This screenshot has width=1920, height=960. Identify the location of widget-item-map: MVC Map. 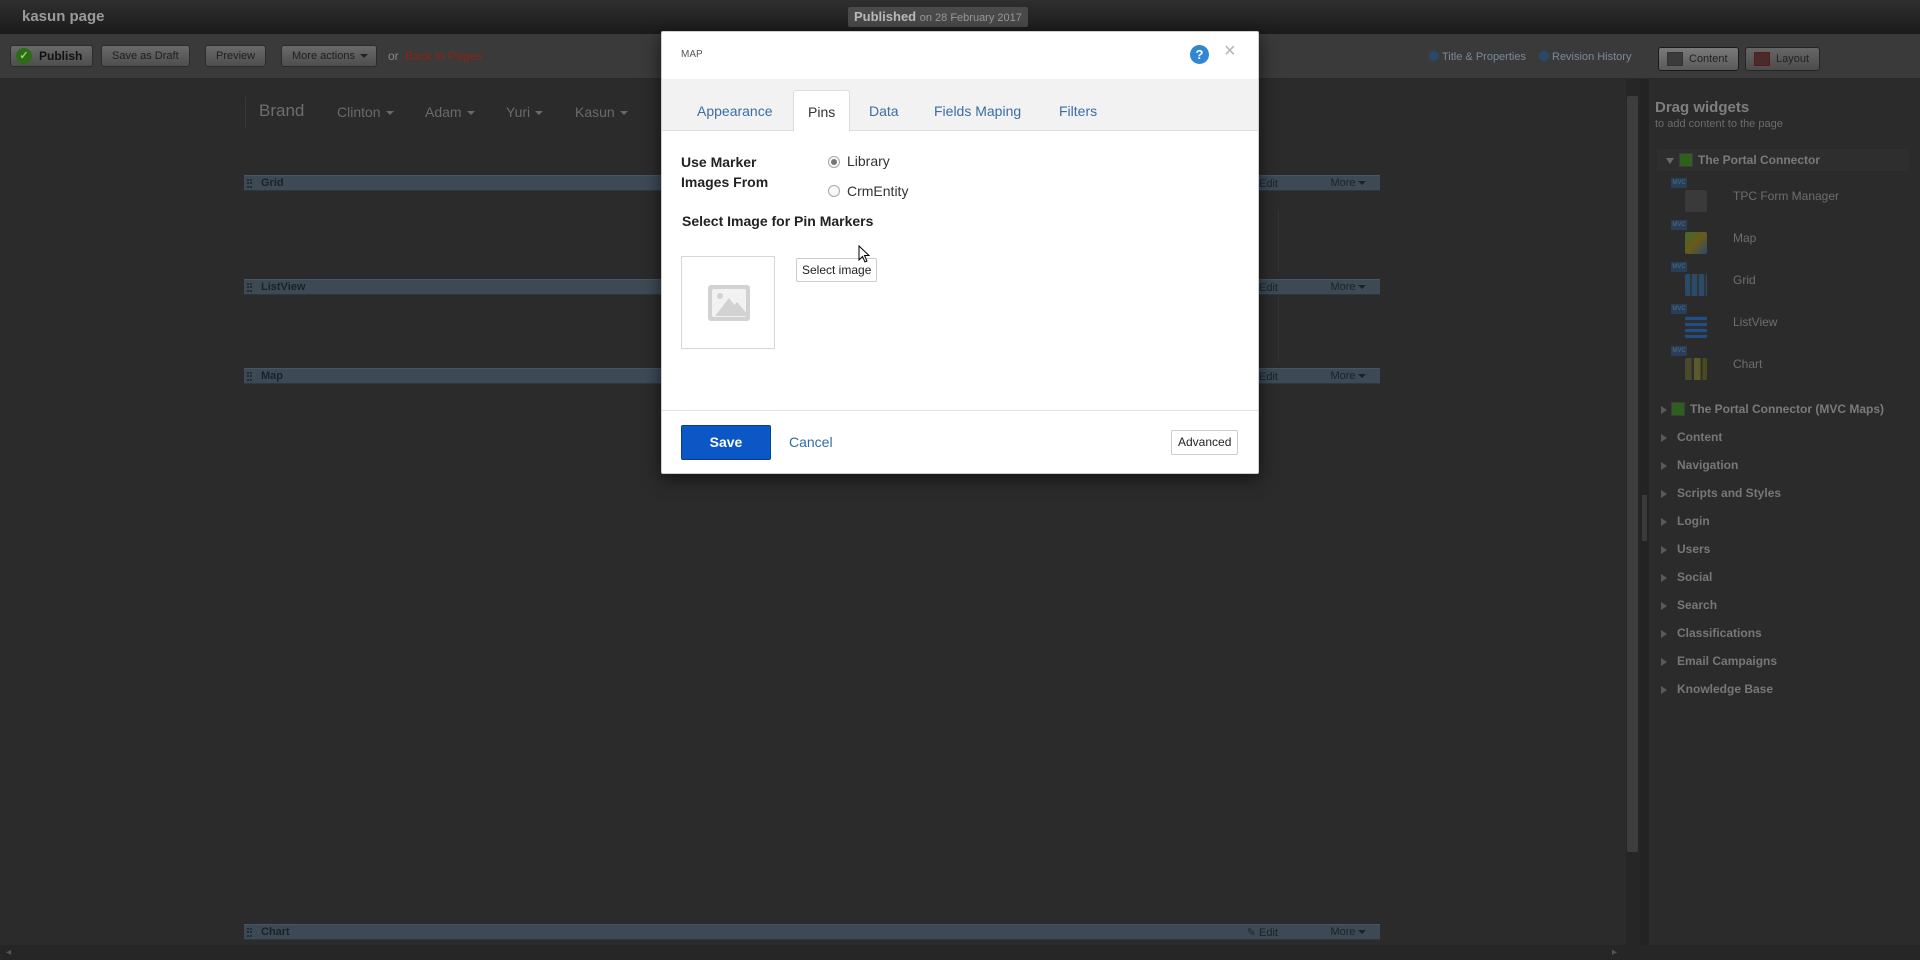
(1791, 240).